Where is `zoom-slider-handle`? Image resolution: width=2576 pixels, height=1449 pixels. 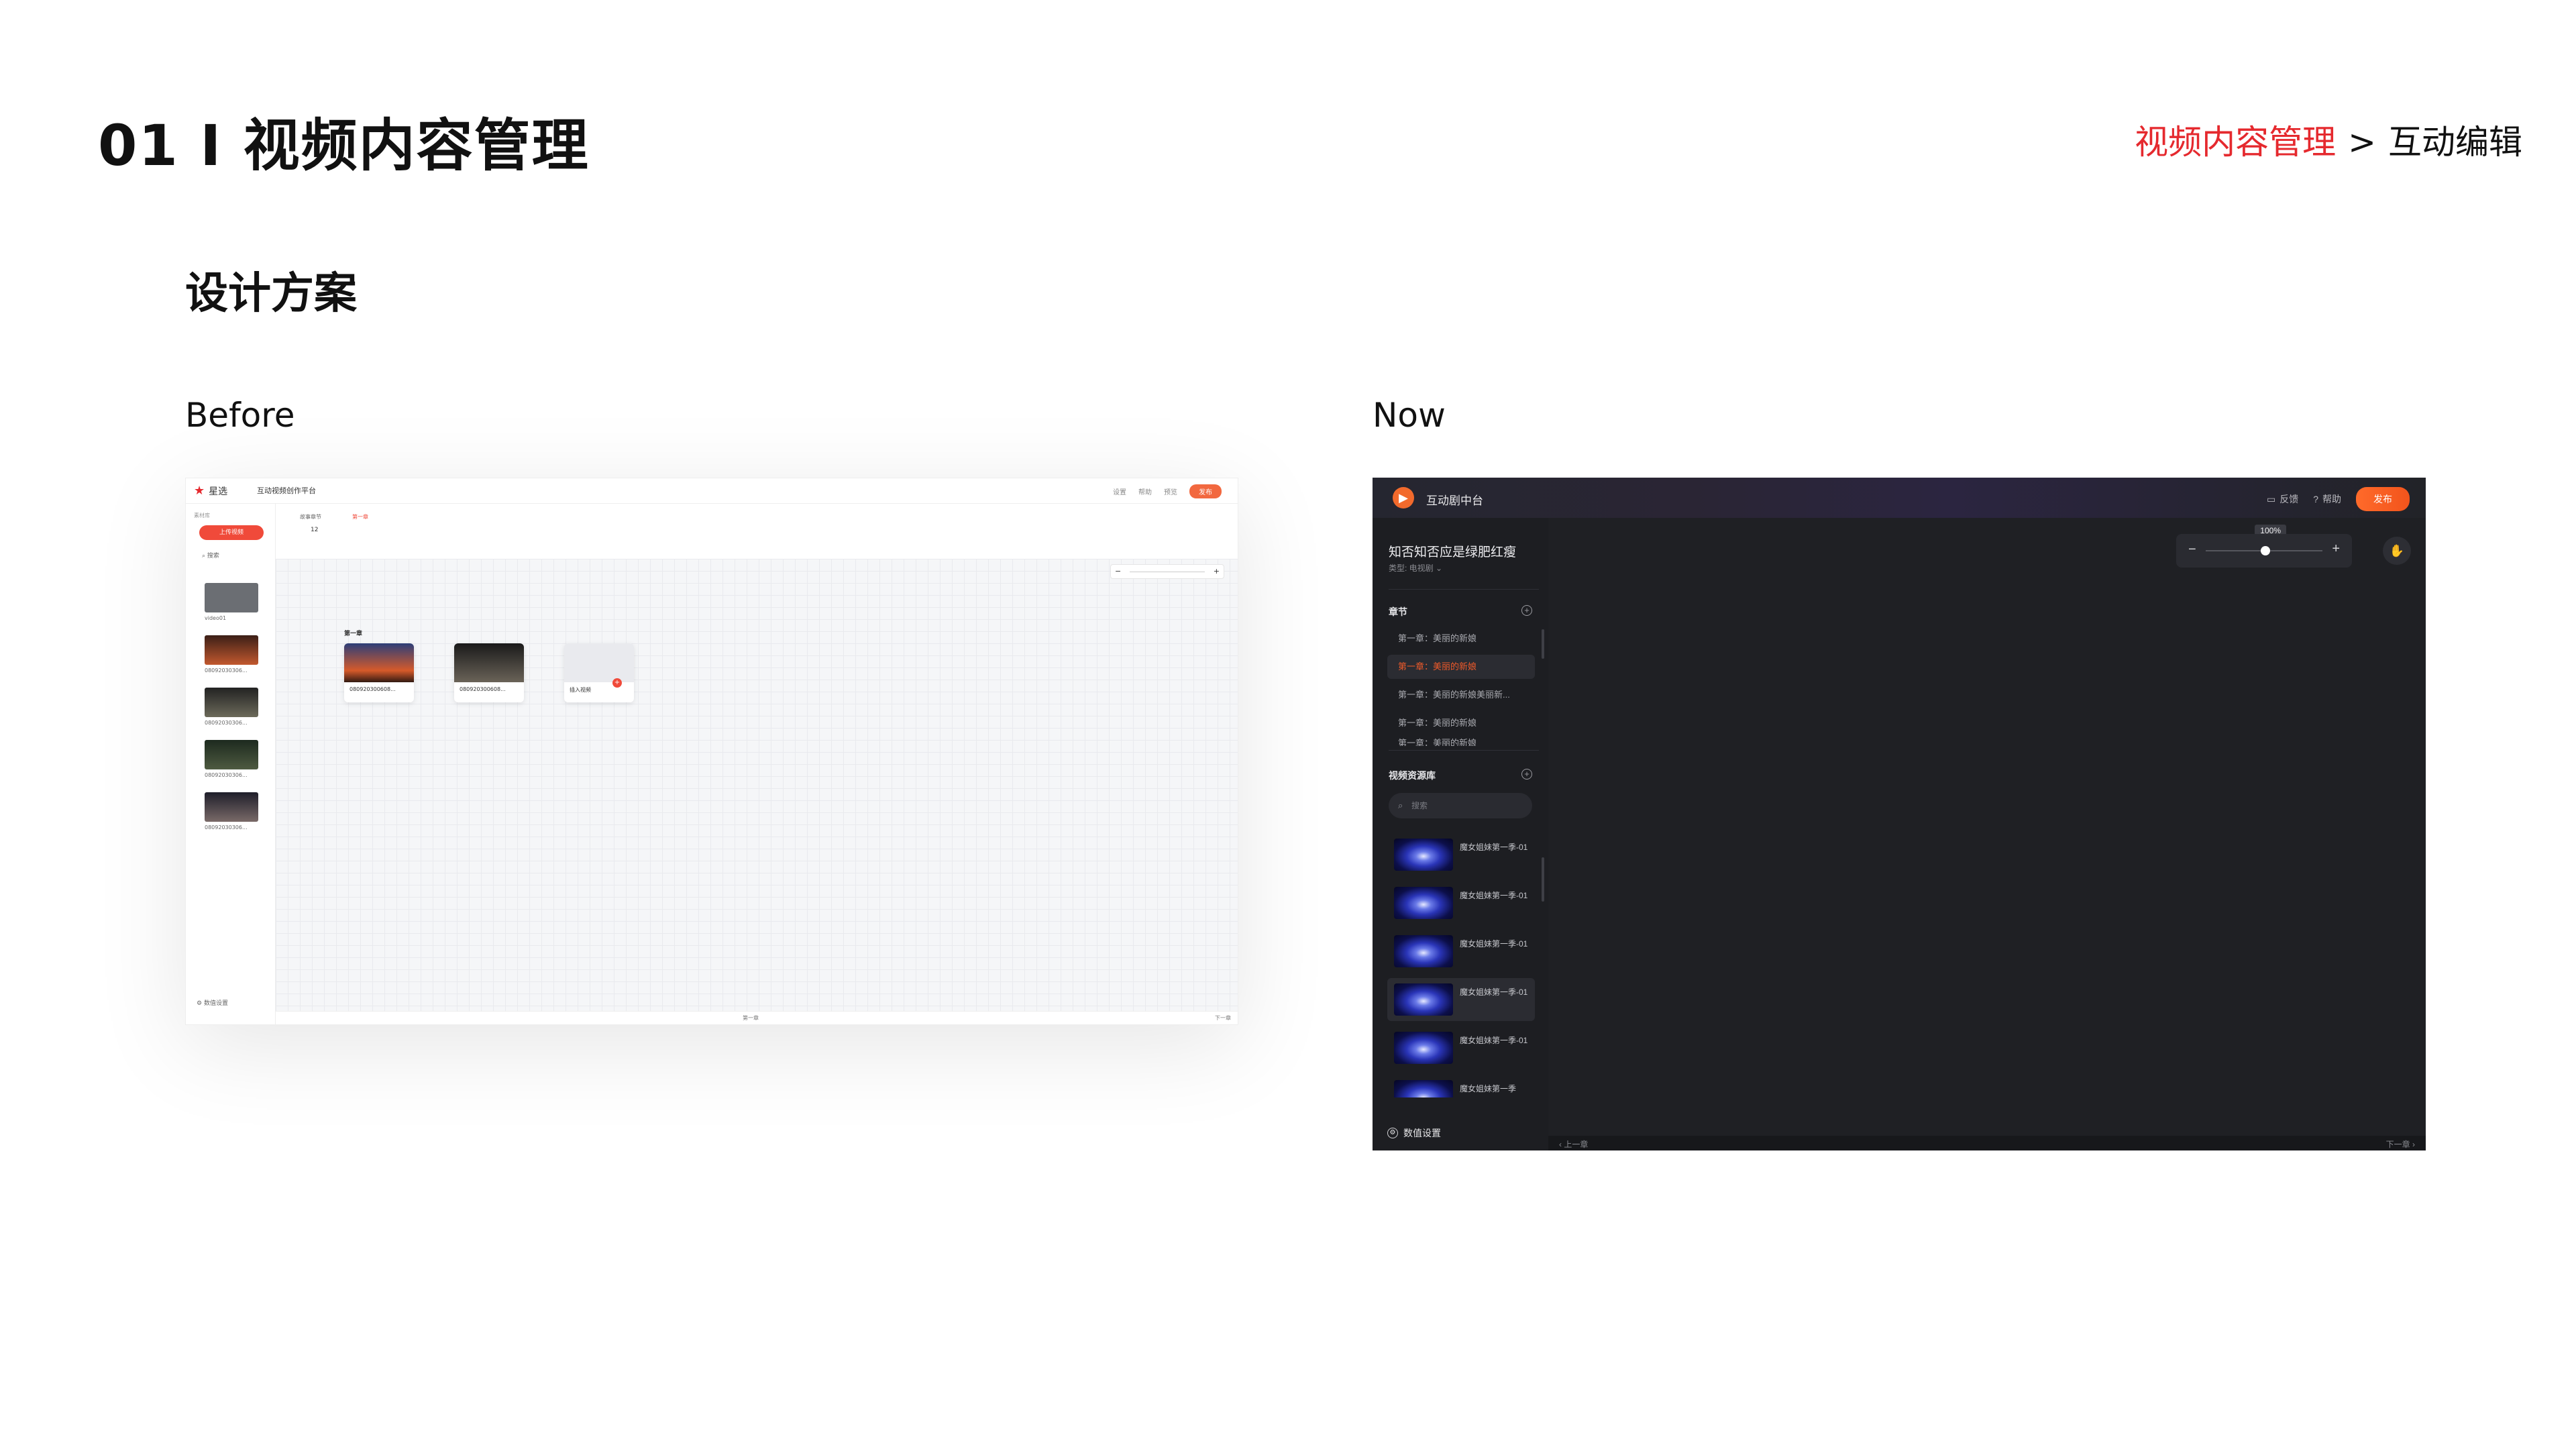
zoom-slider-handle is located at coordinates (2265, 550).